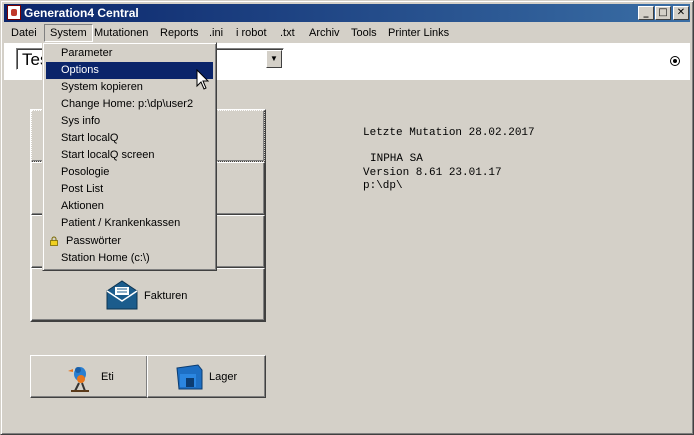 The width and height of the screenshot is (694, 435). Describe the element at coordinates (449, 133) in the screenshot. I see `last-mutation-text: Letzte Mutation 28.02.2017` at that location.